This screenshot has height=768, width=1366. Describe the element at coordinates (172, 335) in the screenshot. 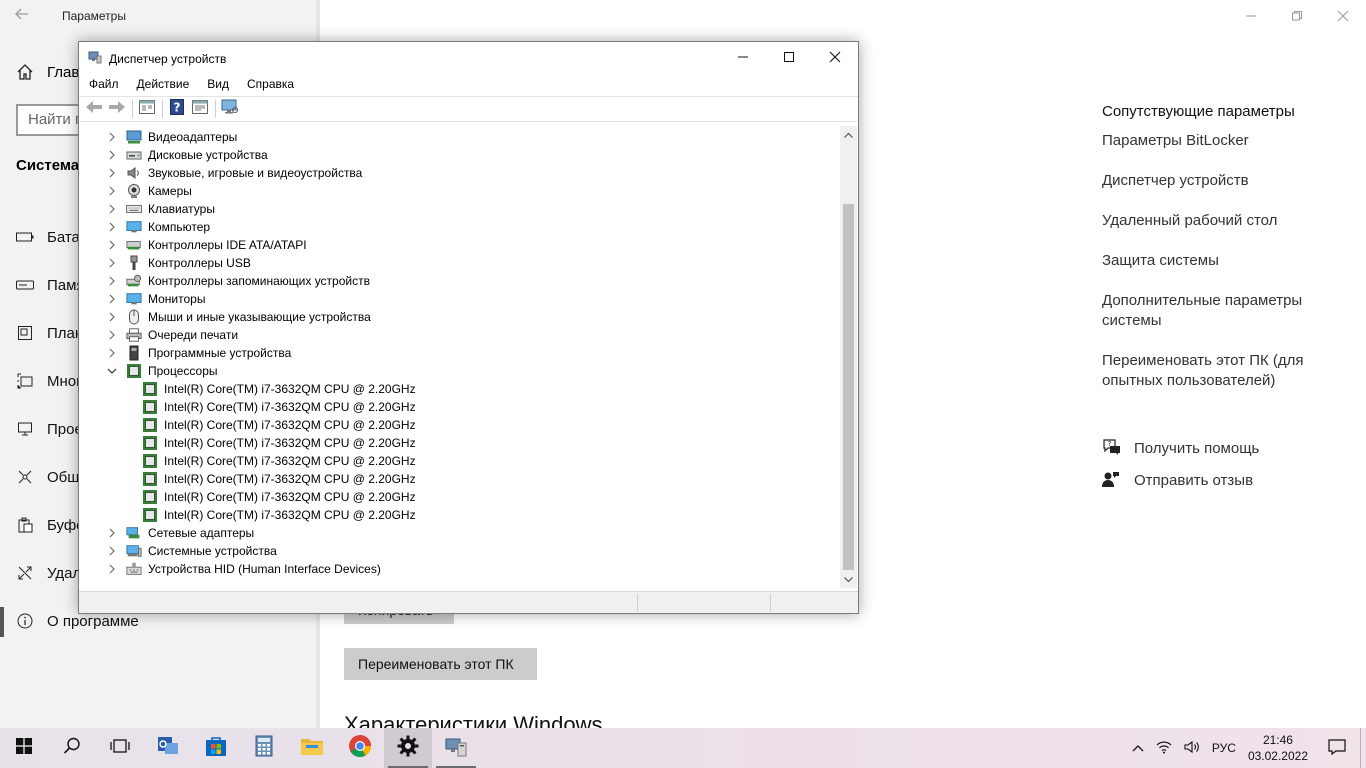

I see `tree-category: Очереди печати` at that location.